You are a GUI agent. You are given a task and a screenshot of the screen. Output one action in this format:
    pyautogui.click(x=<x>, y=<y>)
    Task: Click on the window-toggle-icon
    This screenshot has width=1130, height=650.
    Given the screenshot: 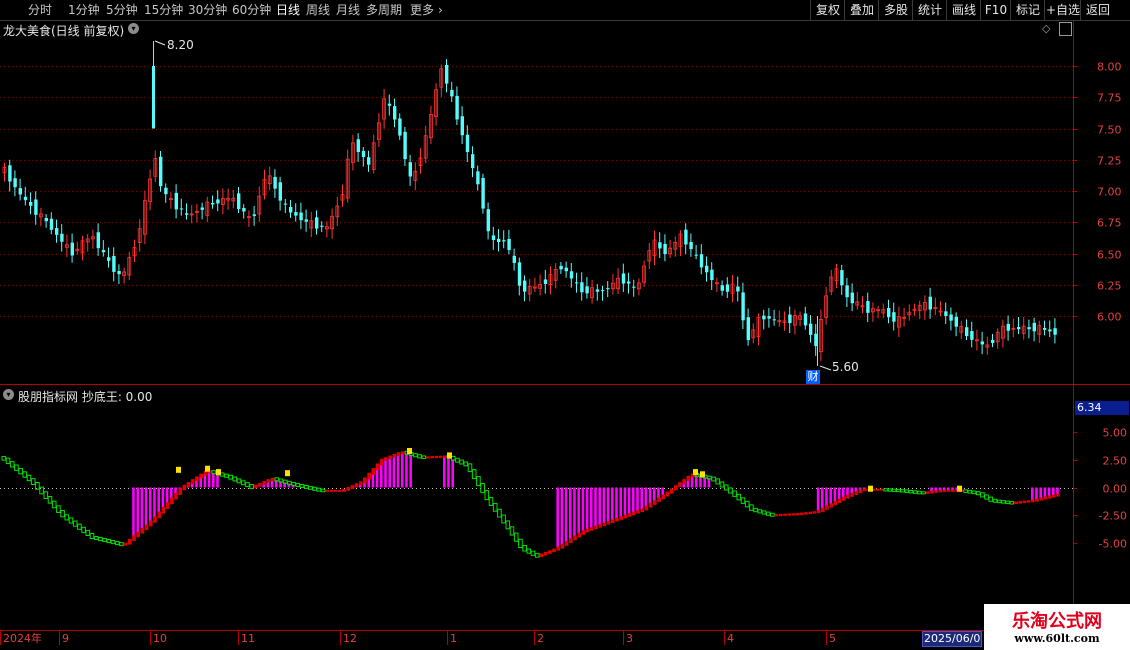 What is the action you would take?
    pyautogui.click(x=1065, y=29)
    